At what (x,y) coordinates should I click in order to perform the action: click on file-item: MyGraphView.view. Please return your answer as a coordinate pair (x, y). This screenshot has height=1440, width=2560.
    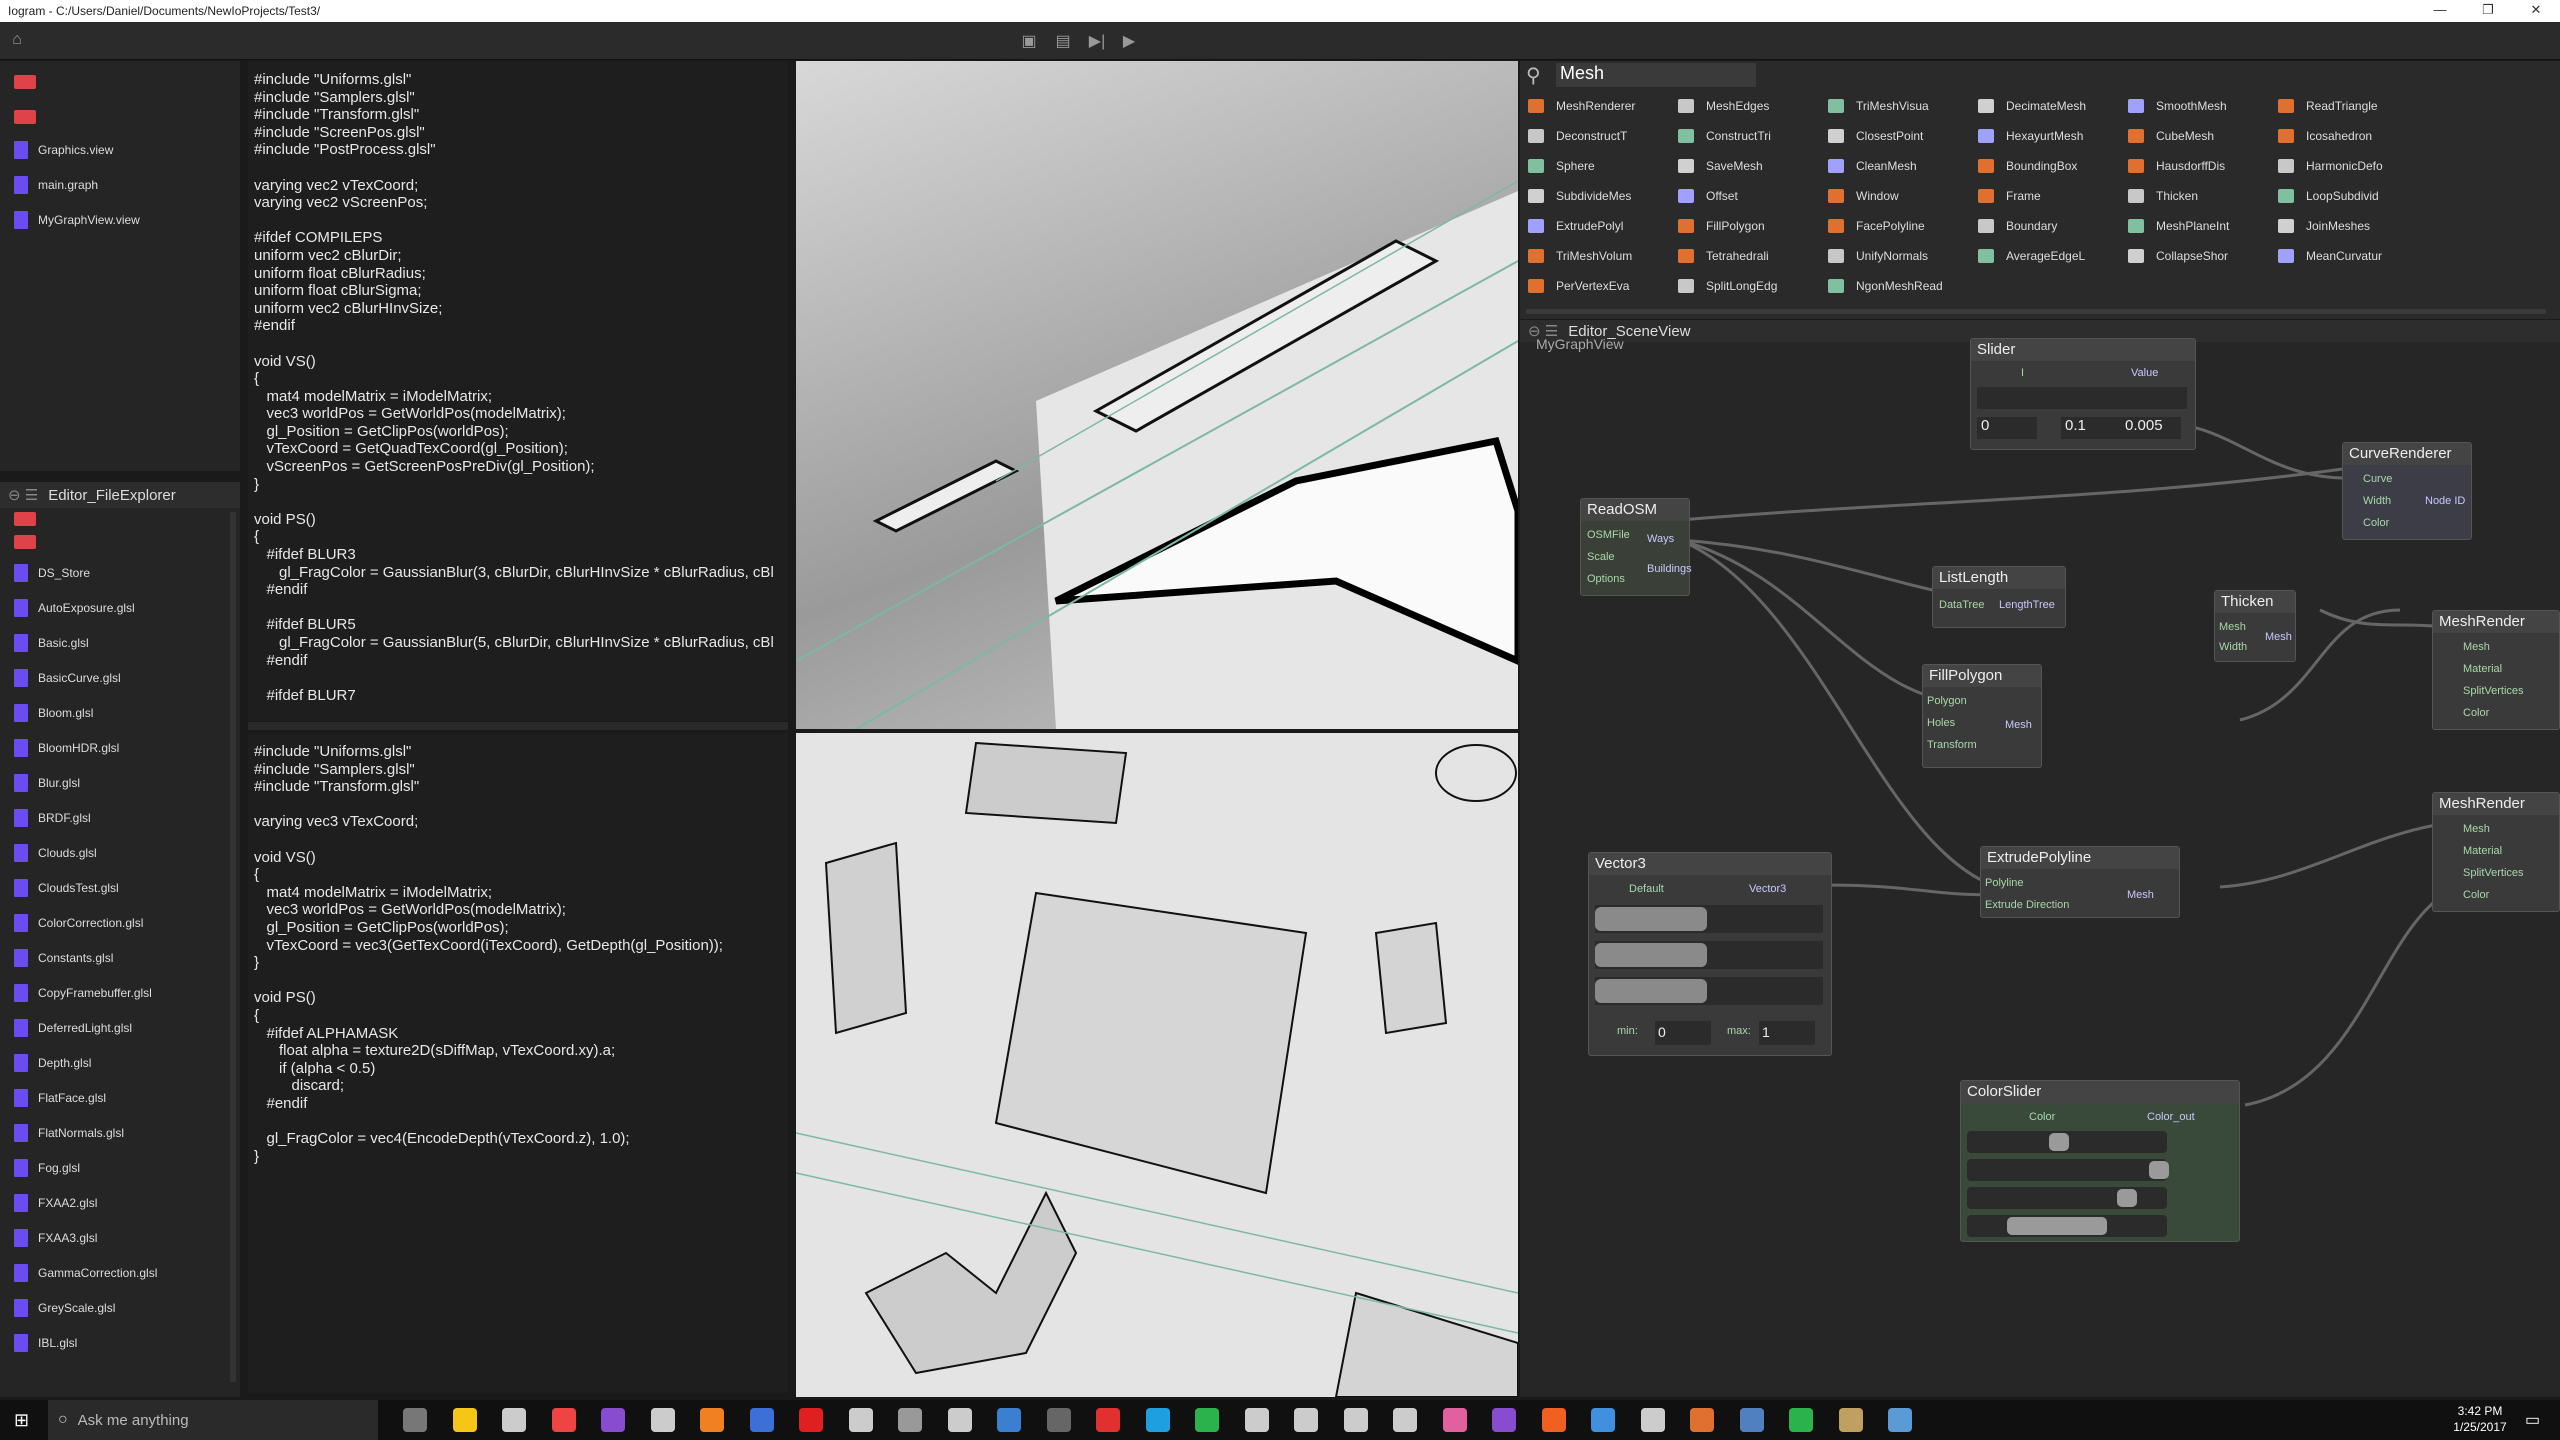
    Looking at the image, I should click on (77, 220).